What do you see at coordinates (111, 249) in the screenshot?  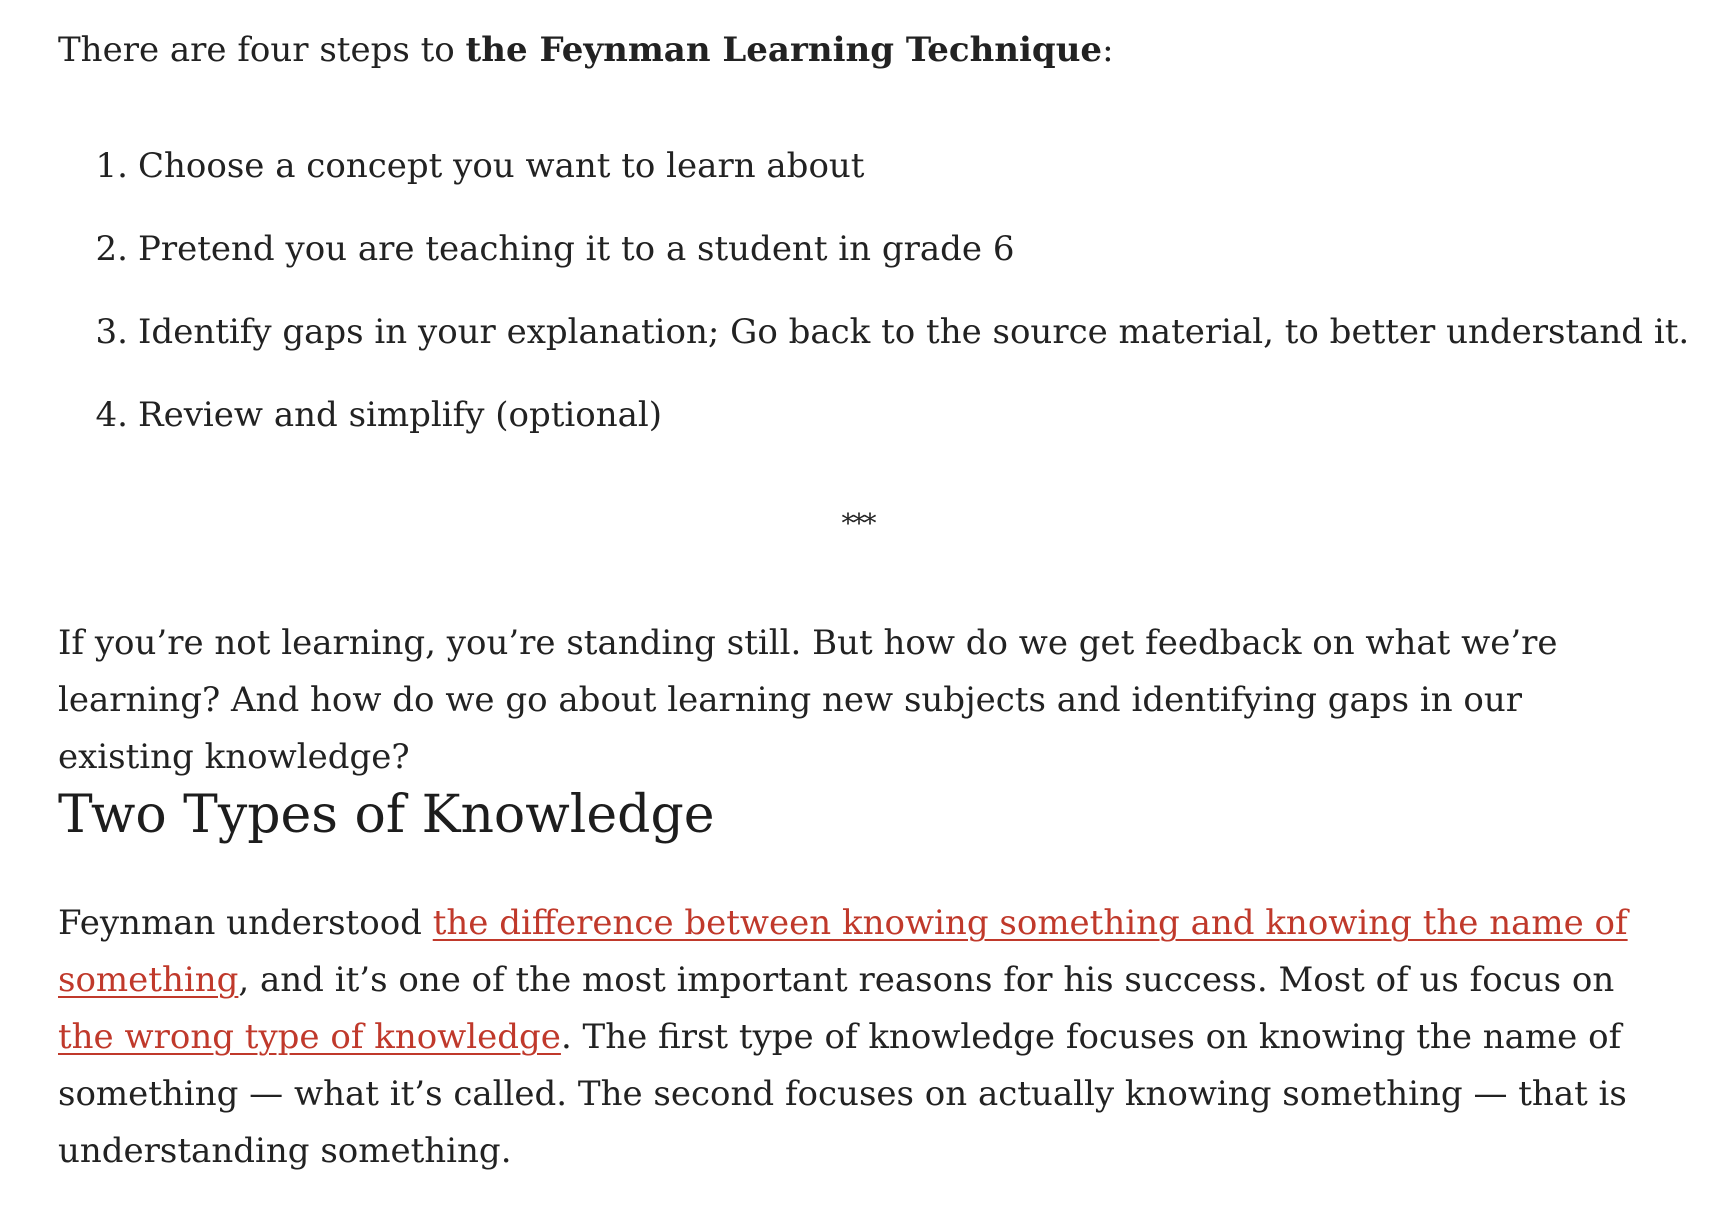 I see `list-item-number: 2.` at bounding box center [111, 249].